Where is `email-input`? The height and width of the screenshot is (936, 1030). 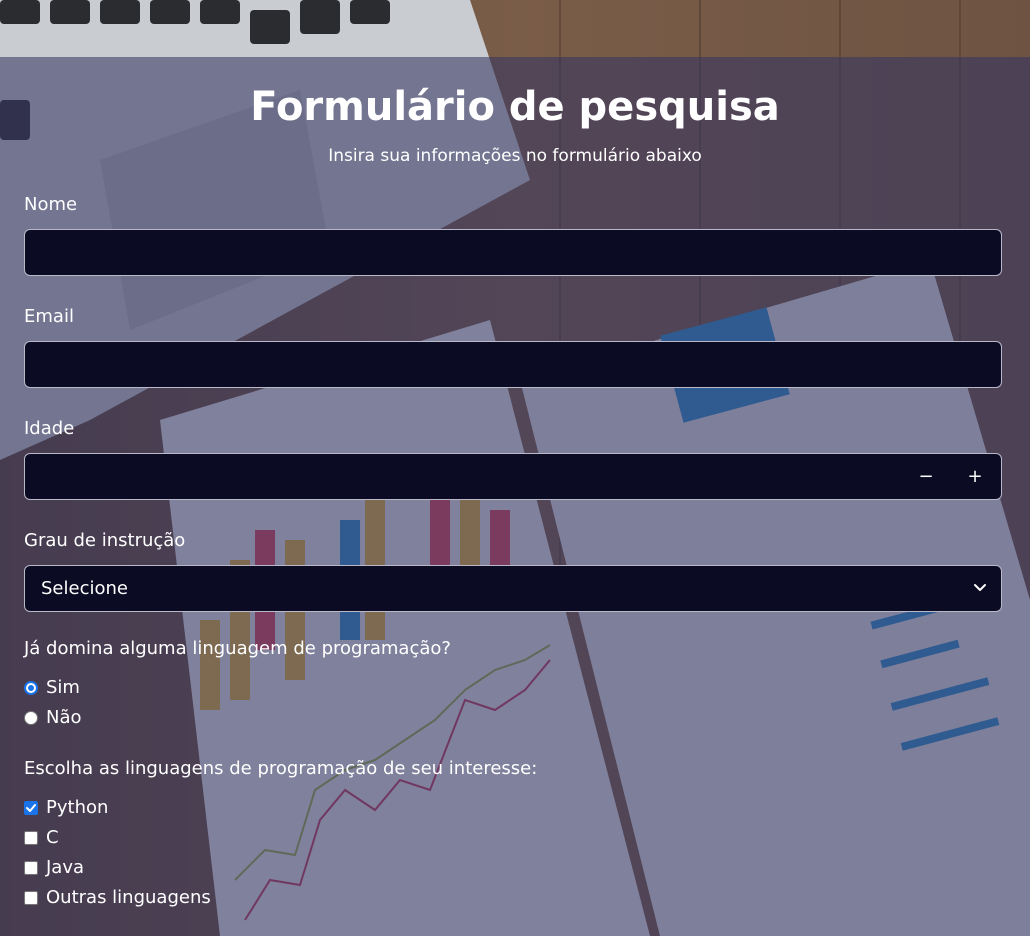
email-input is located at coordinates (513, 364).